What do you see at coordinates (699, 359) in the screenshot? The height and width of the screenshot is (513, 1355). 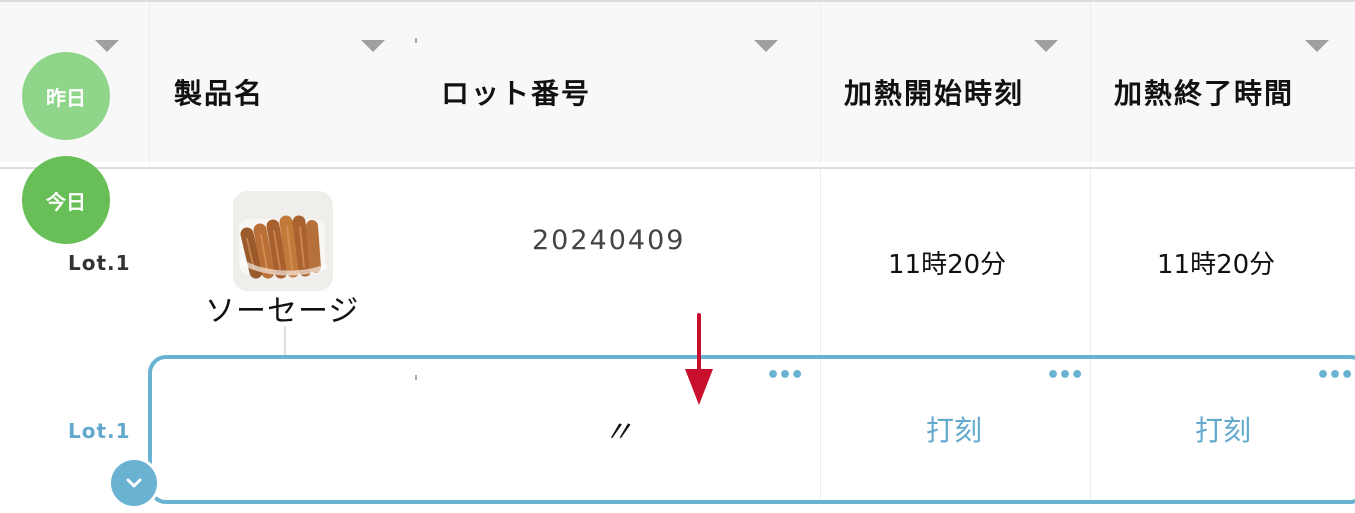 I see `down-arrow-icon` at bounding box center [699, 359].